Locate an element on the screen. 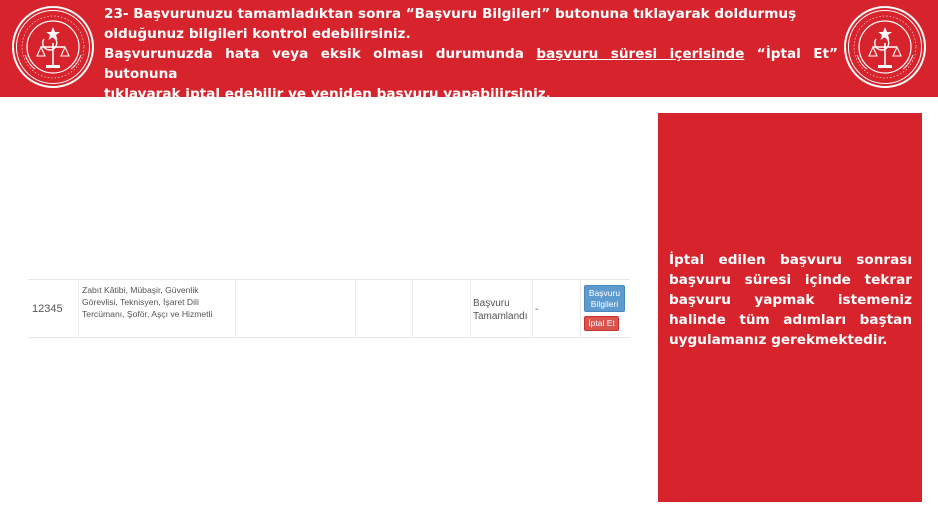 This screenshot has height=519, width=938. application-id-cell: 12345 is located at coordinates (53, 308).